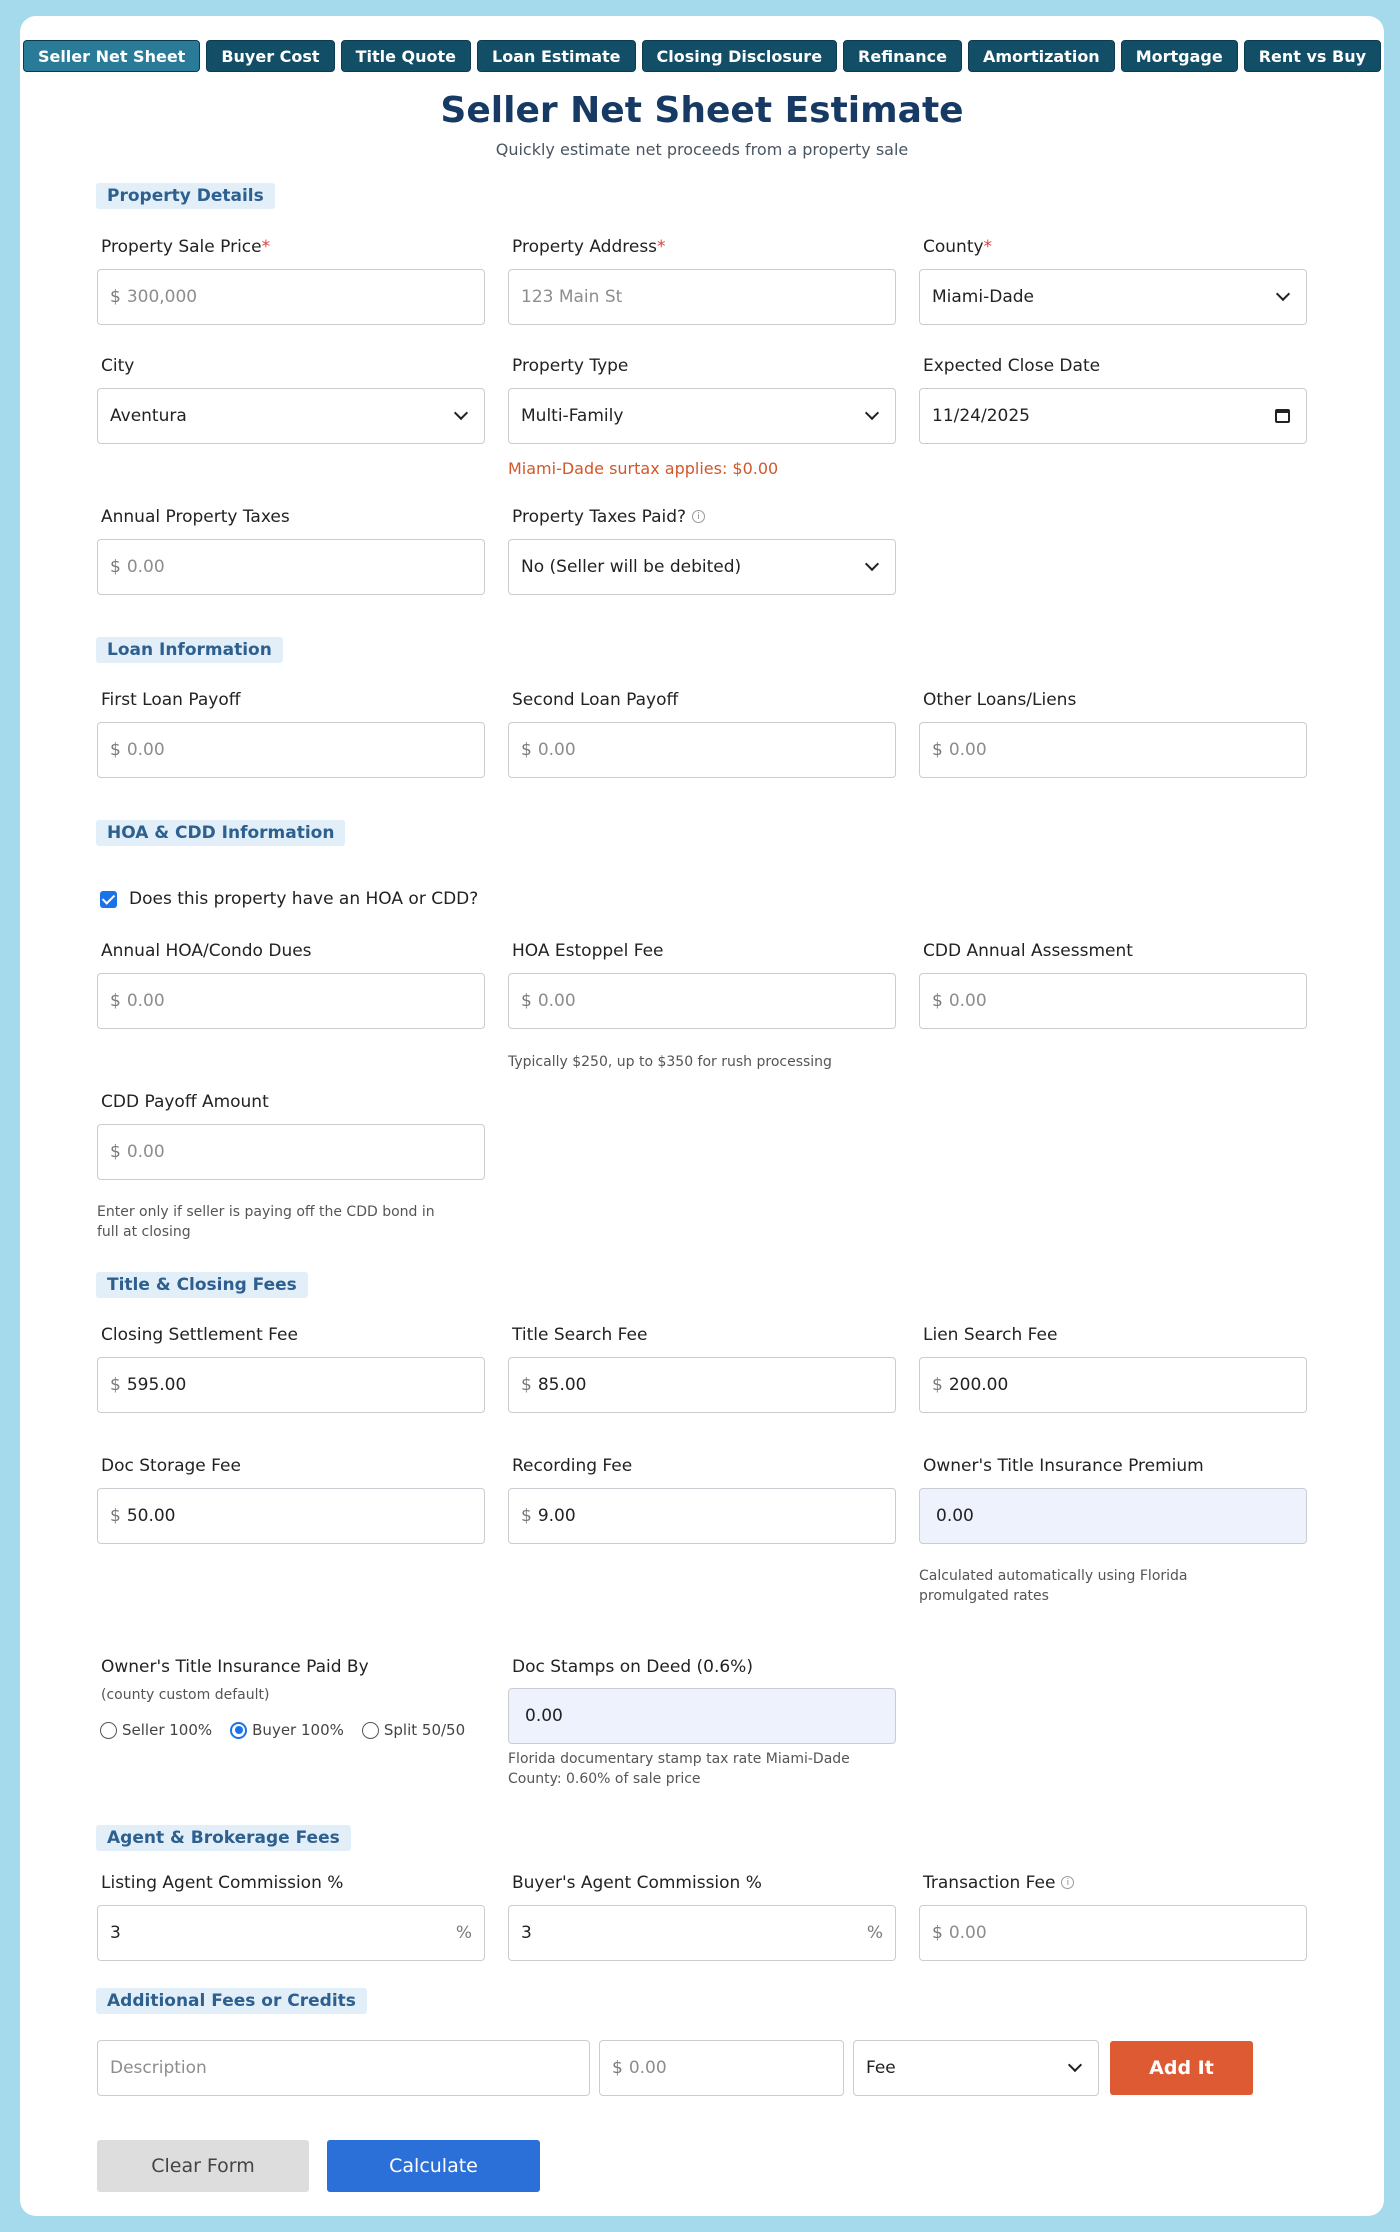  Describe the element at coordinates (199, 1335) in the screenshot. I see `settlement-fee-label: Closing Settlement Fee` at that location.